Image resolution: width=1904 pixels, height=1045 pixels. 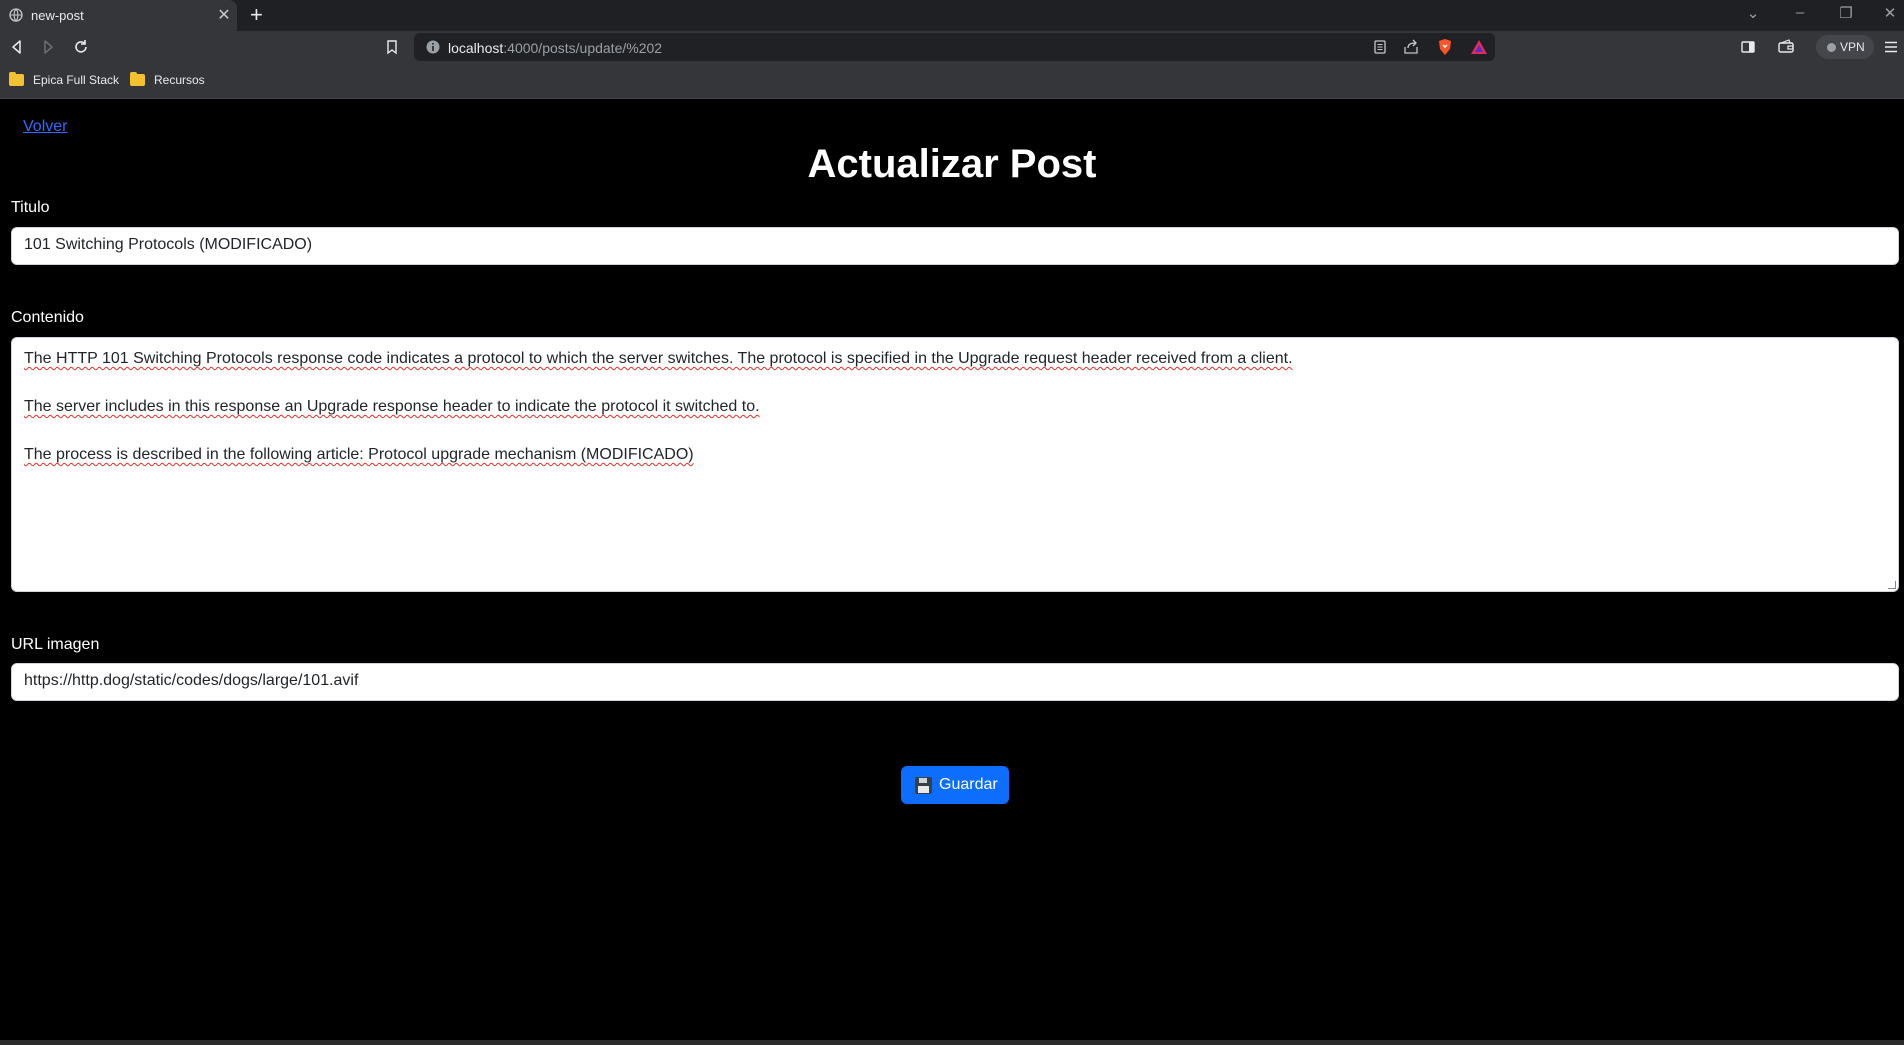 What do you see at coordinates (16, 15) in the screenshot?
I see `globe-icon` at bounding box center [16, 15].